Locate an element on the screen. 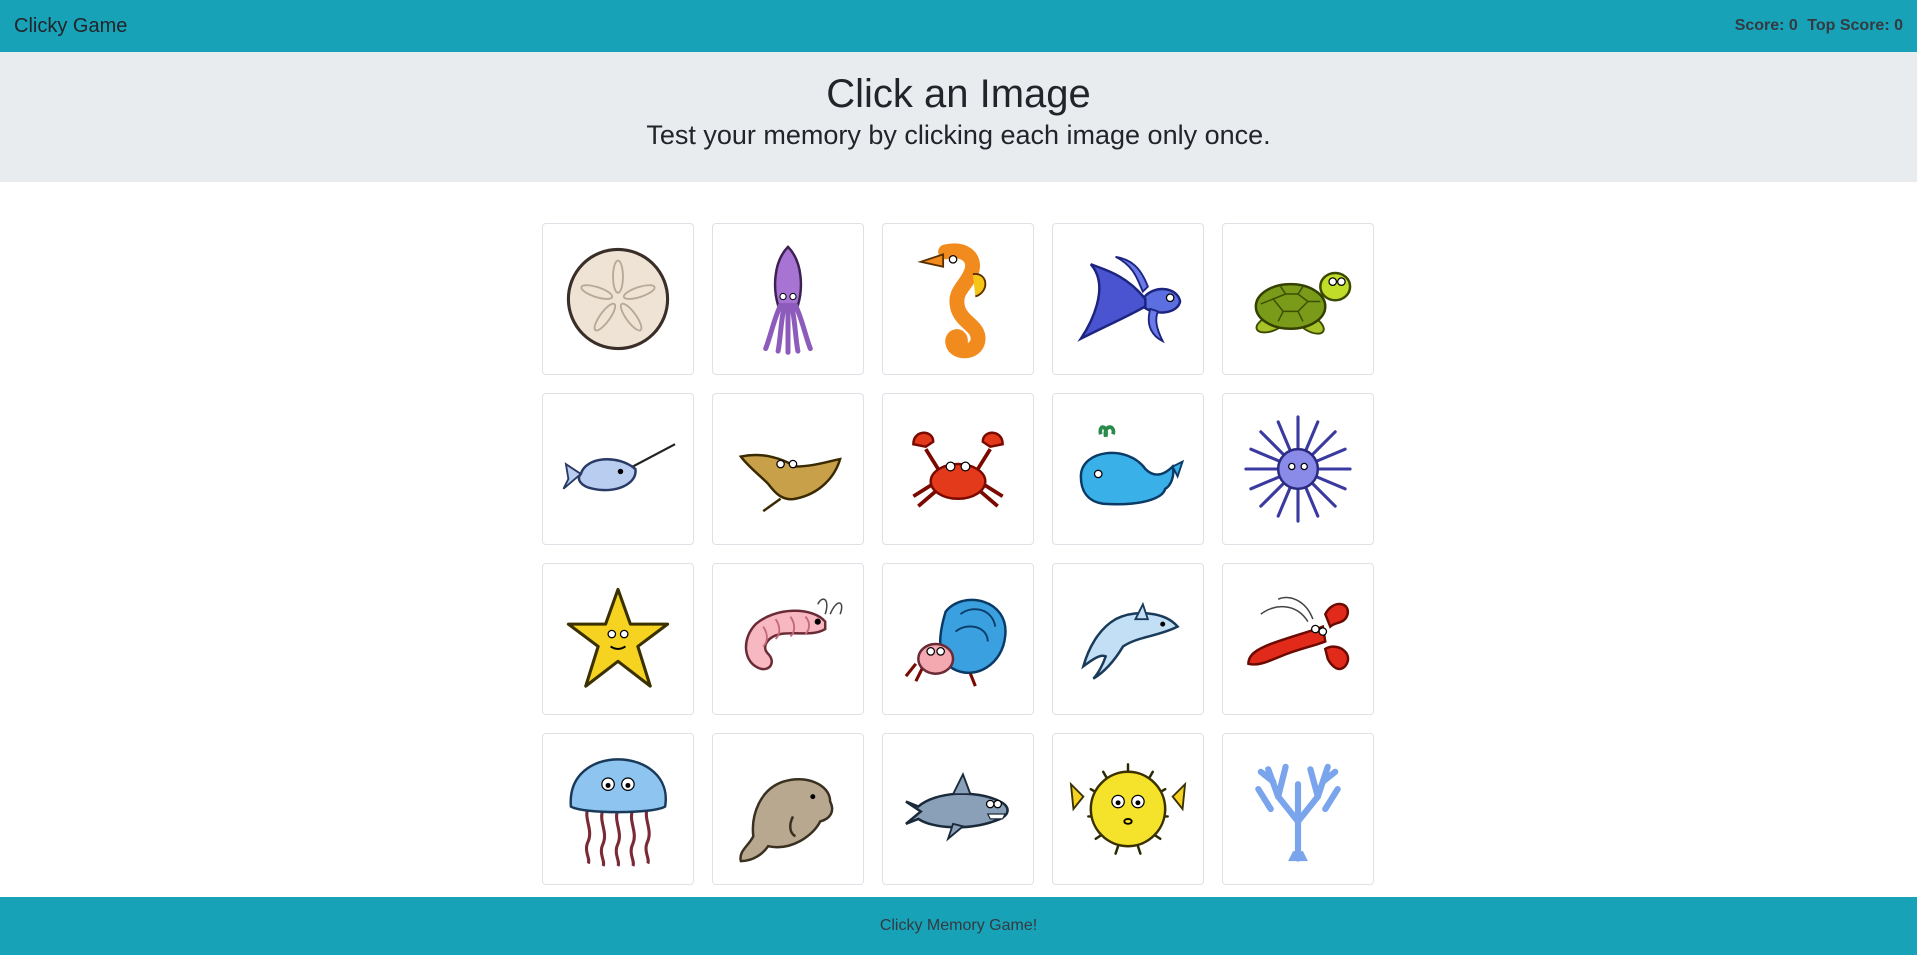 The width and height of the screenshot is (1917, 955). top-score-label: Top Score: 0 is located at coordinates (1855, 25).